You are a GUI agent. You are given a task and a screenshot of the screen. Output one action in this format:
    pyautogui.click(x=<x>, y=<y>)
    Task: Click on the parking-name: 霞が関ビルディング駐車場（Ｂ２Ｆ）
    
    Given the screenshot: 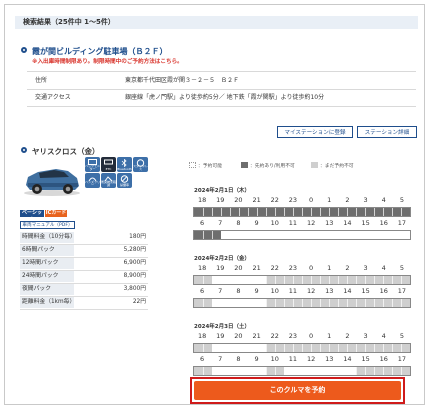 What is the action you would take?
    pyautogui.click(x=99, y=51)
    